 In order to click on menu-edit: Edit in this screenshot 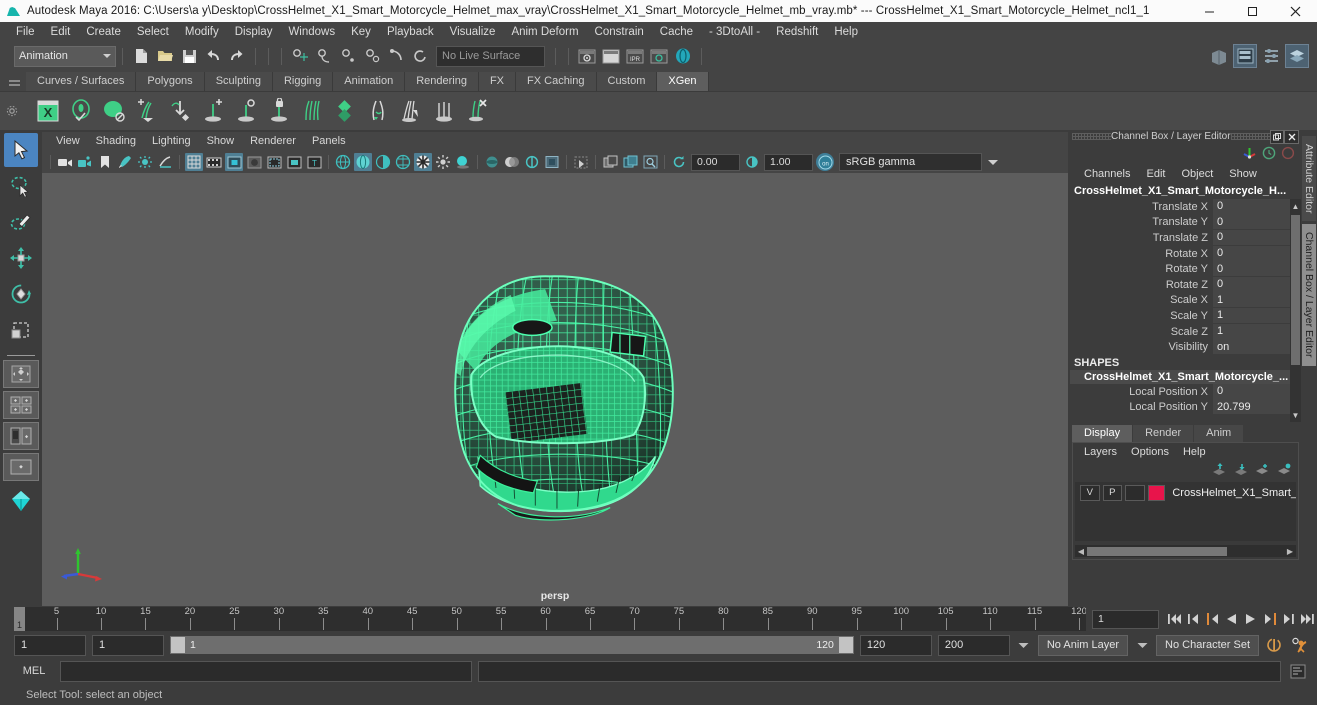, I will do `click(61, 32)`.